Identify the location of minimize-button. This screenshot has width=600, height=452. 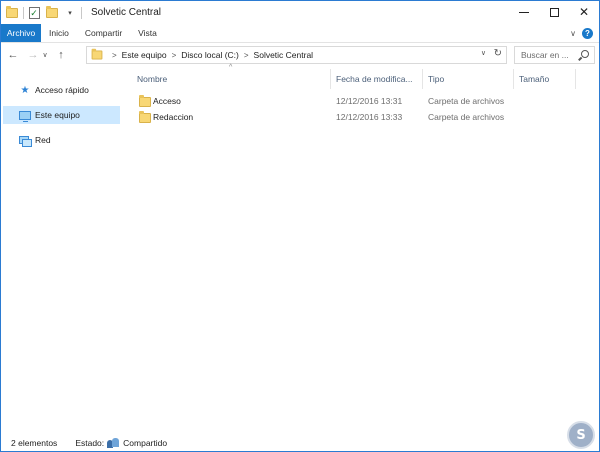
(524, 12).